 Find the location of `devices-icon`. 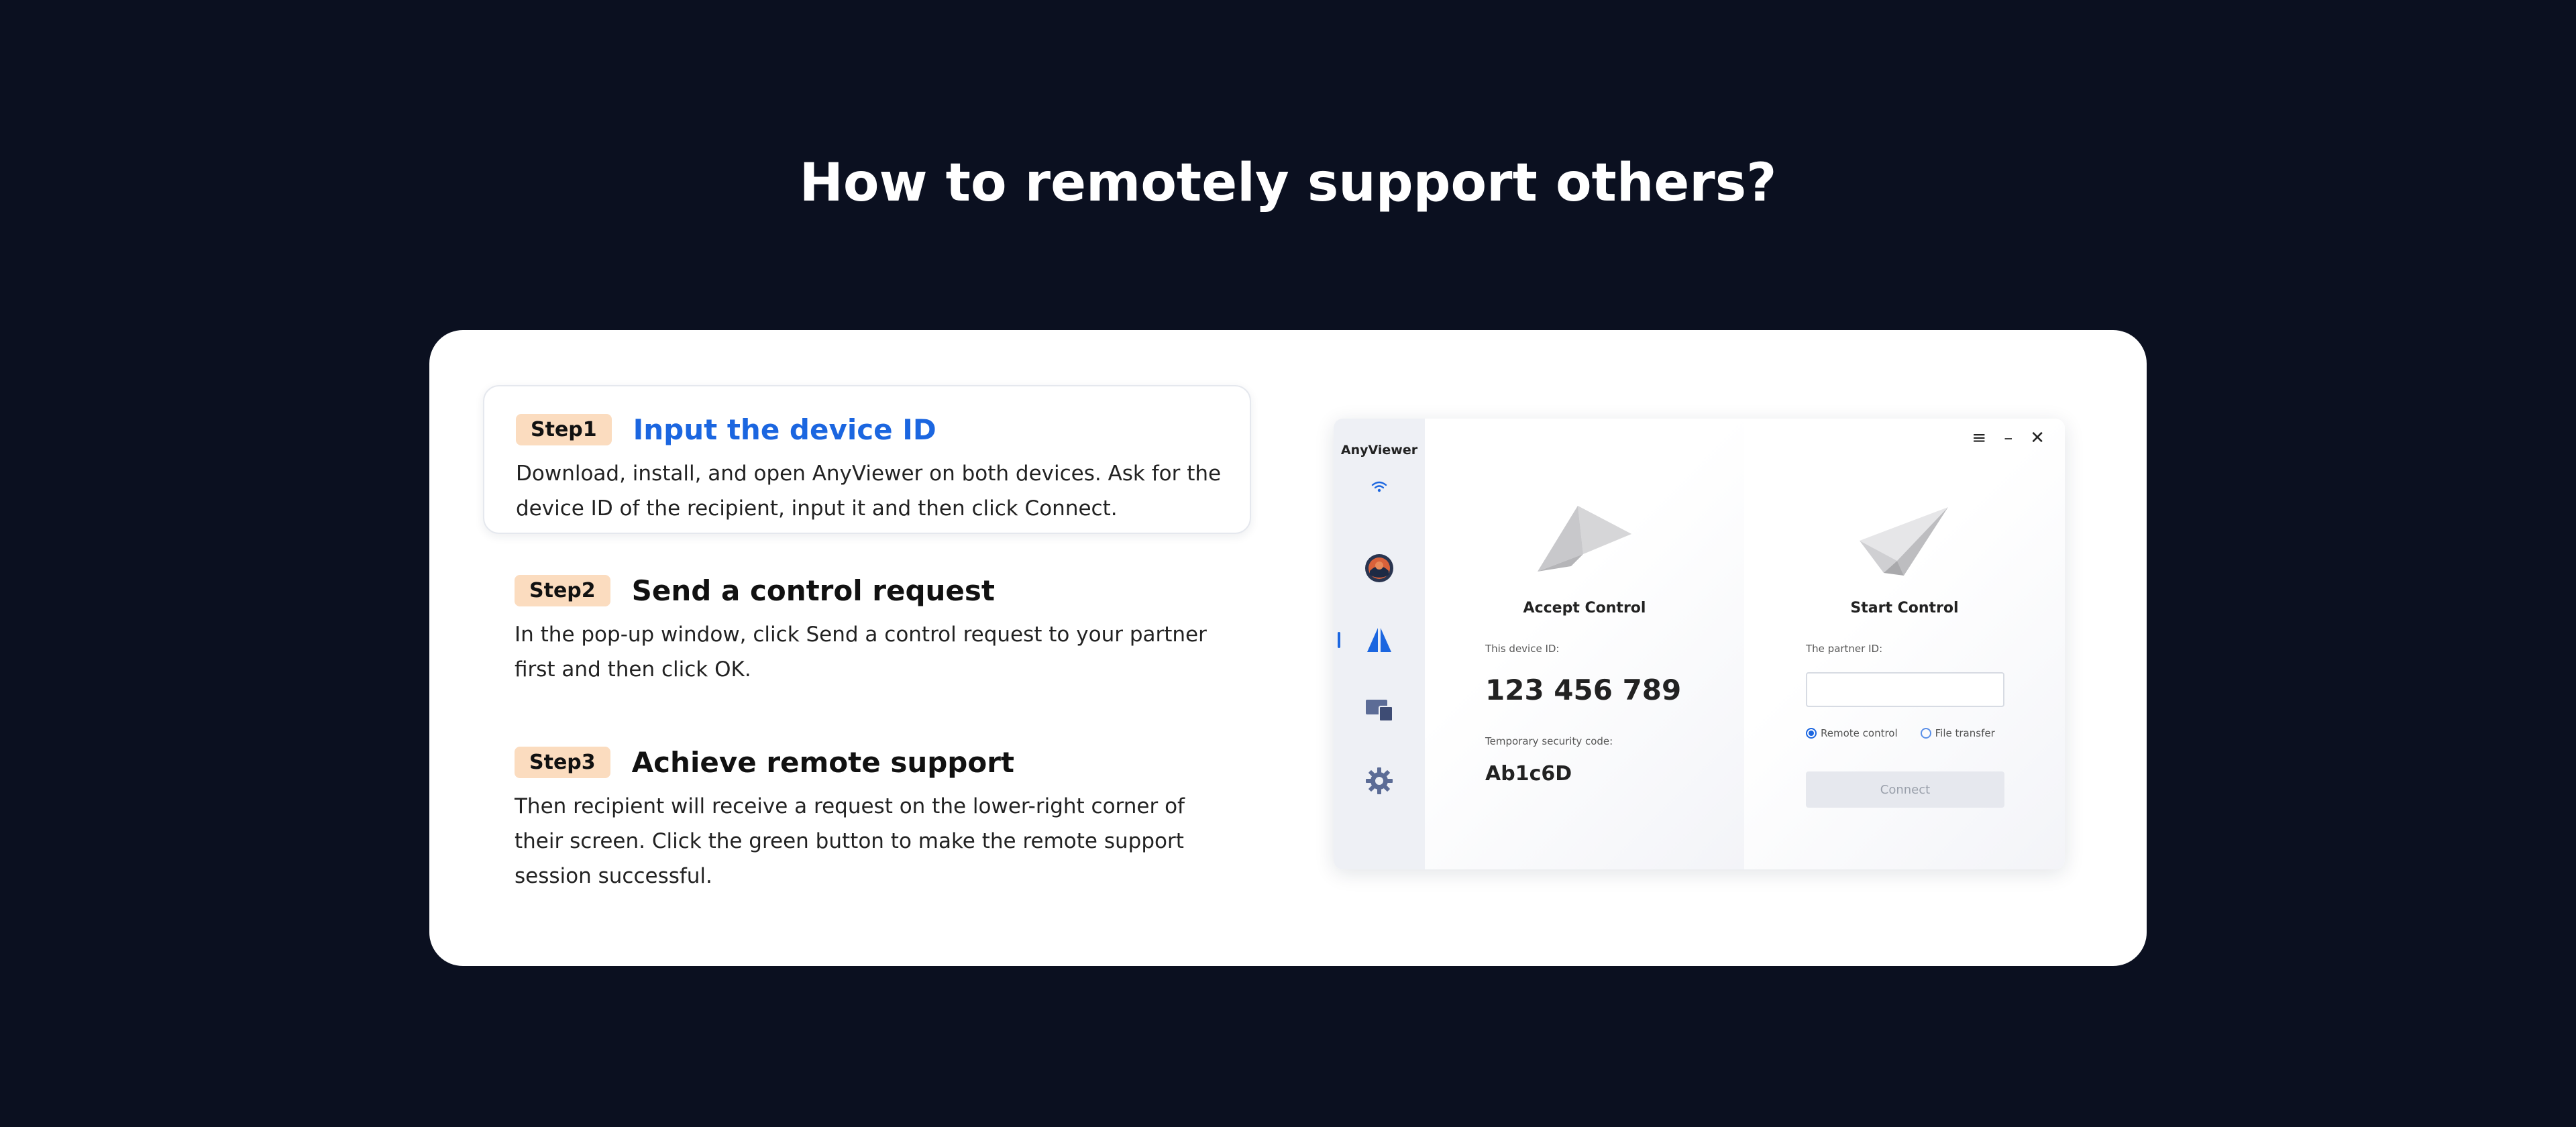

devices-icon is located at coordinates (1379, 710).